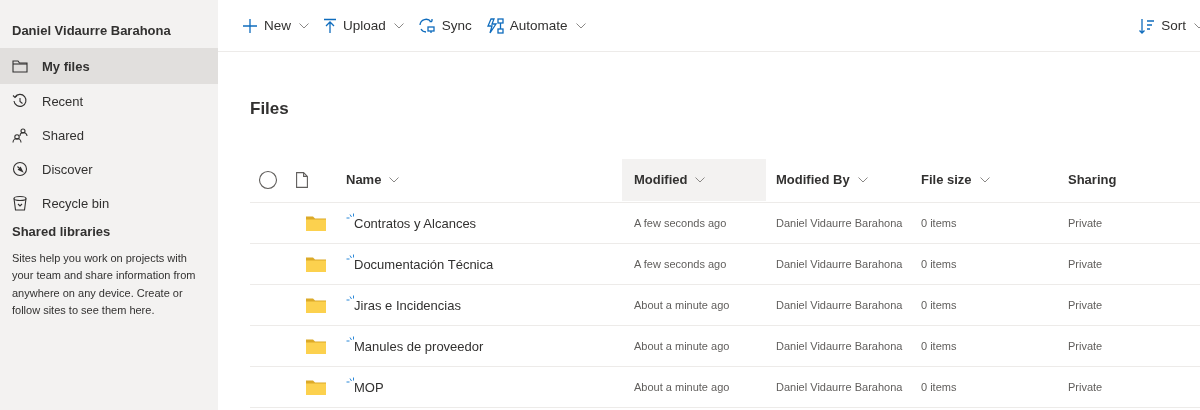 The height and width of the screenshot is (410, 1200). I want to click on toolbar-button: Automate, so click(535, 25).